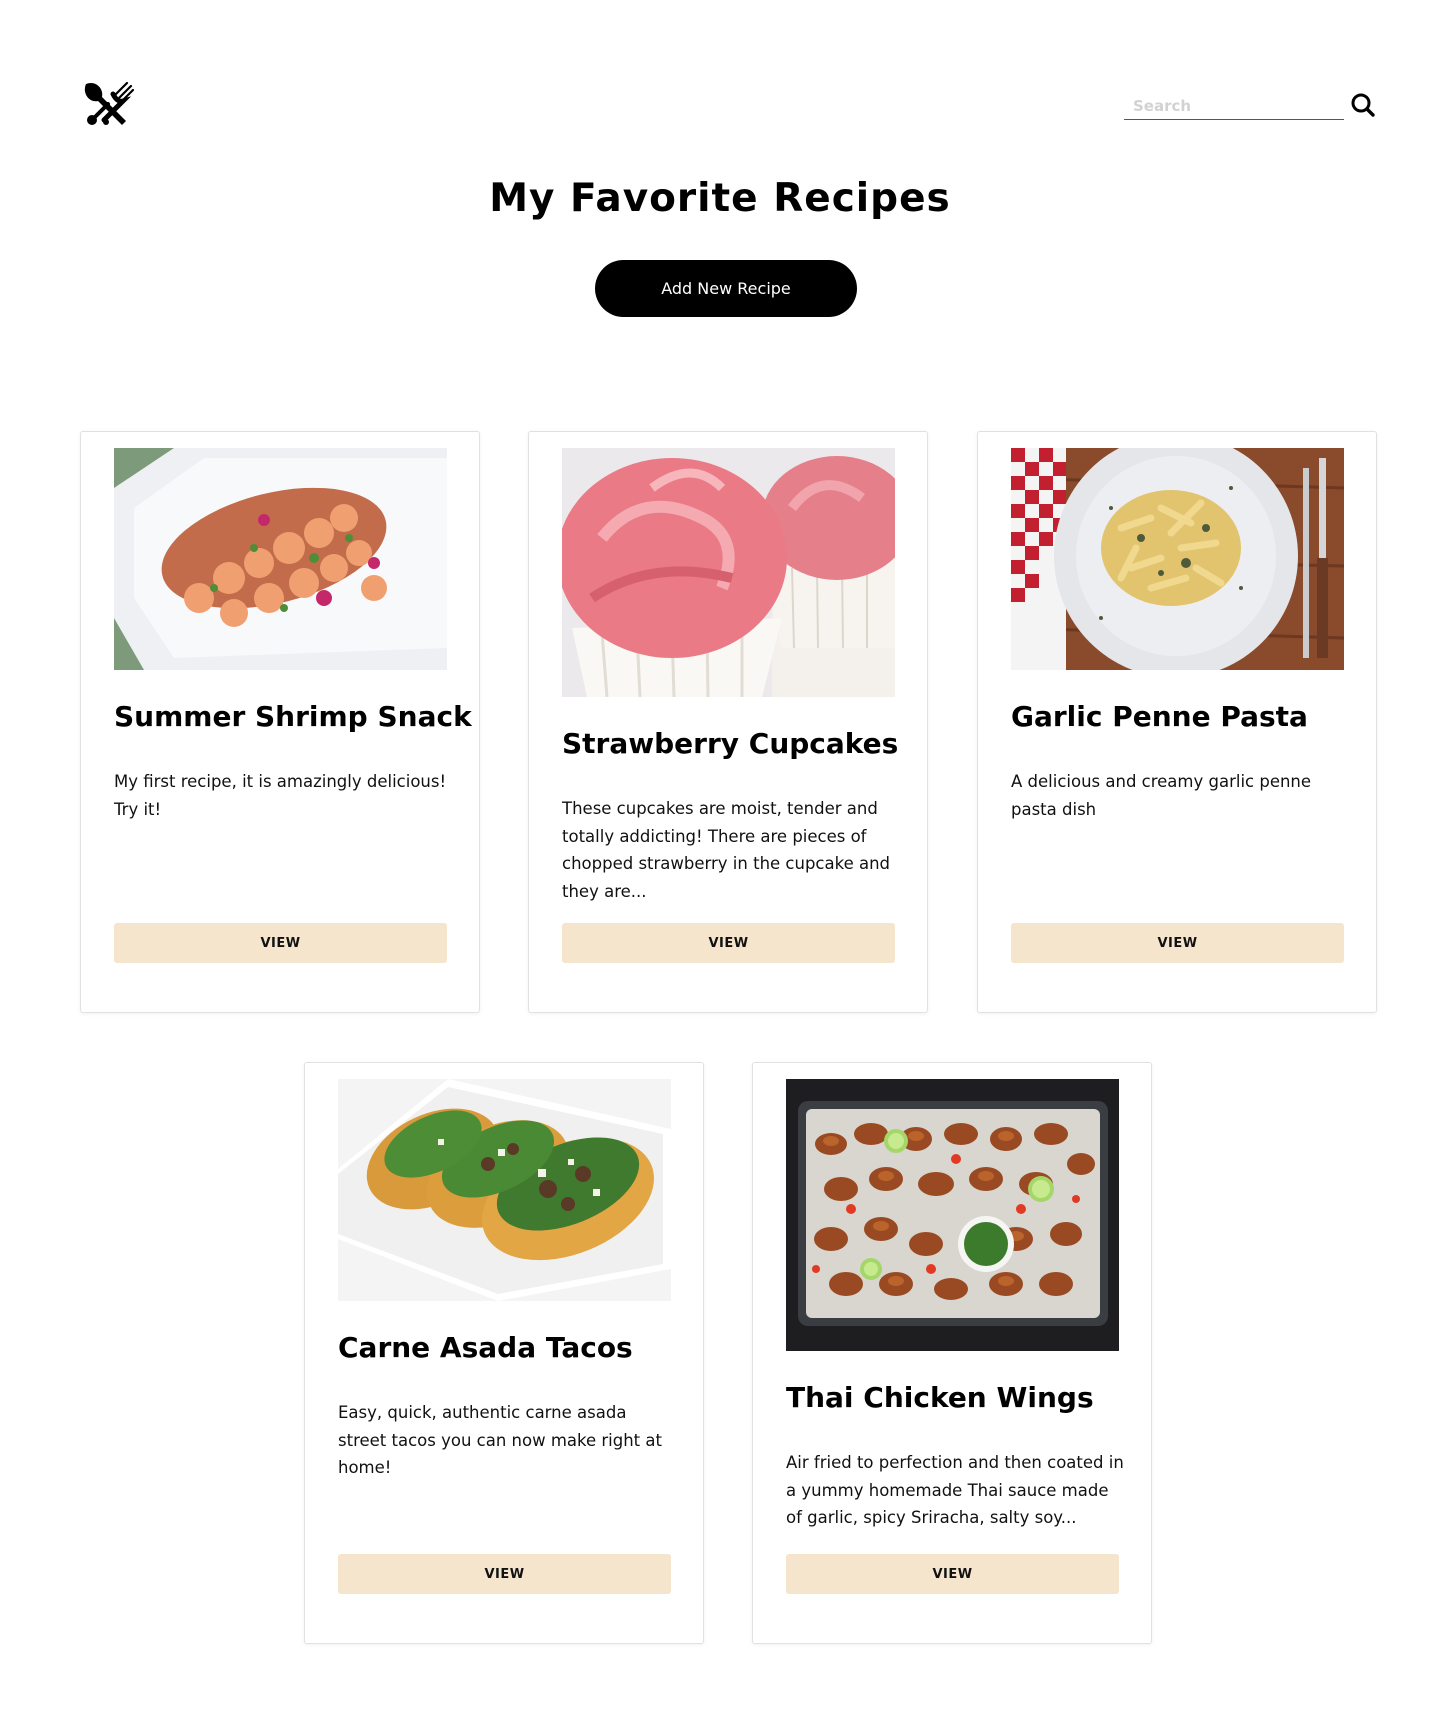 This screenshot has width=1440, height=1717. I want to click on recipe-title: Strawberry Cupcakes, so click(730, 743).